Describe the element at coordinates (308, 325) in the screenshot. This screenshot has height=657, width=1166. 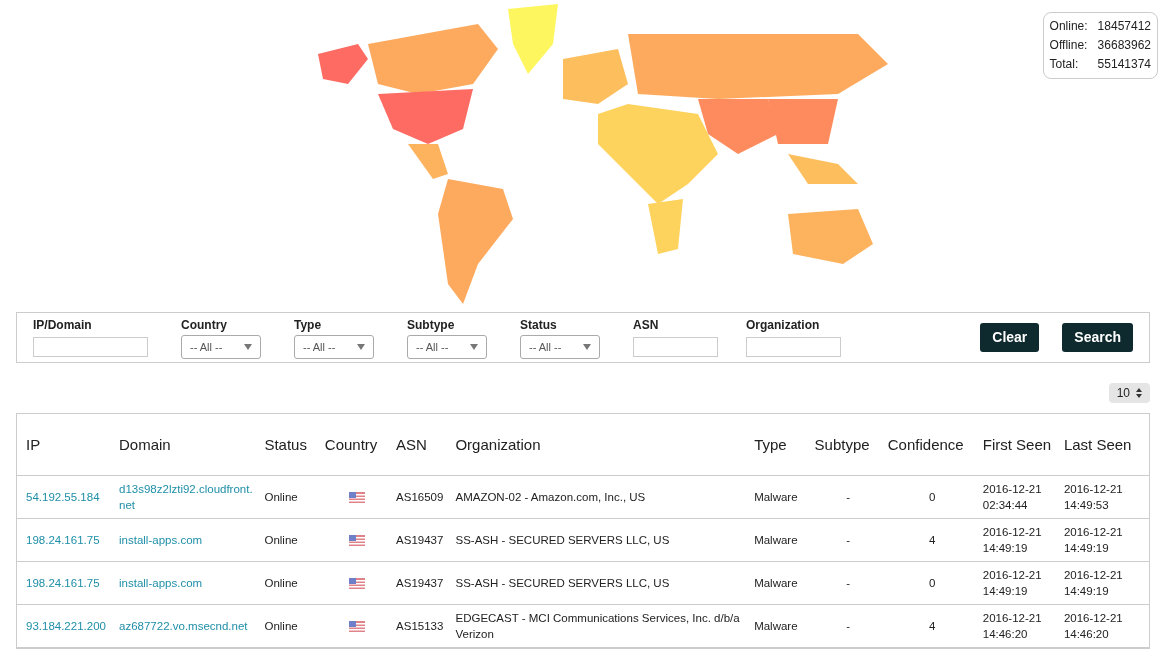
I see `filter-label: Type` at that location.